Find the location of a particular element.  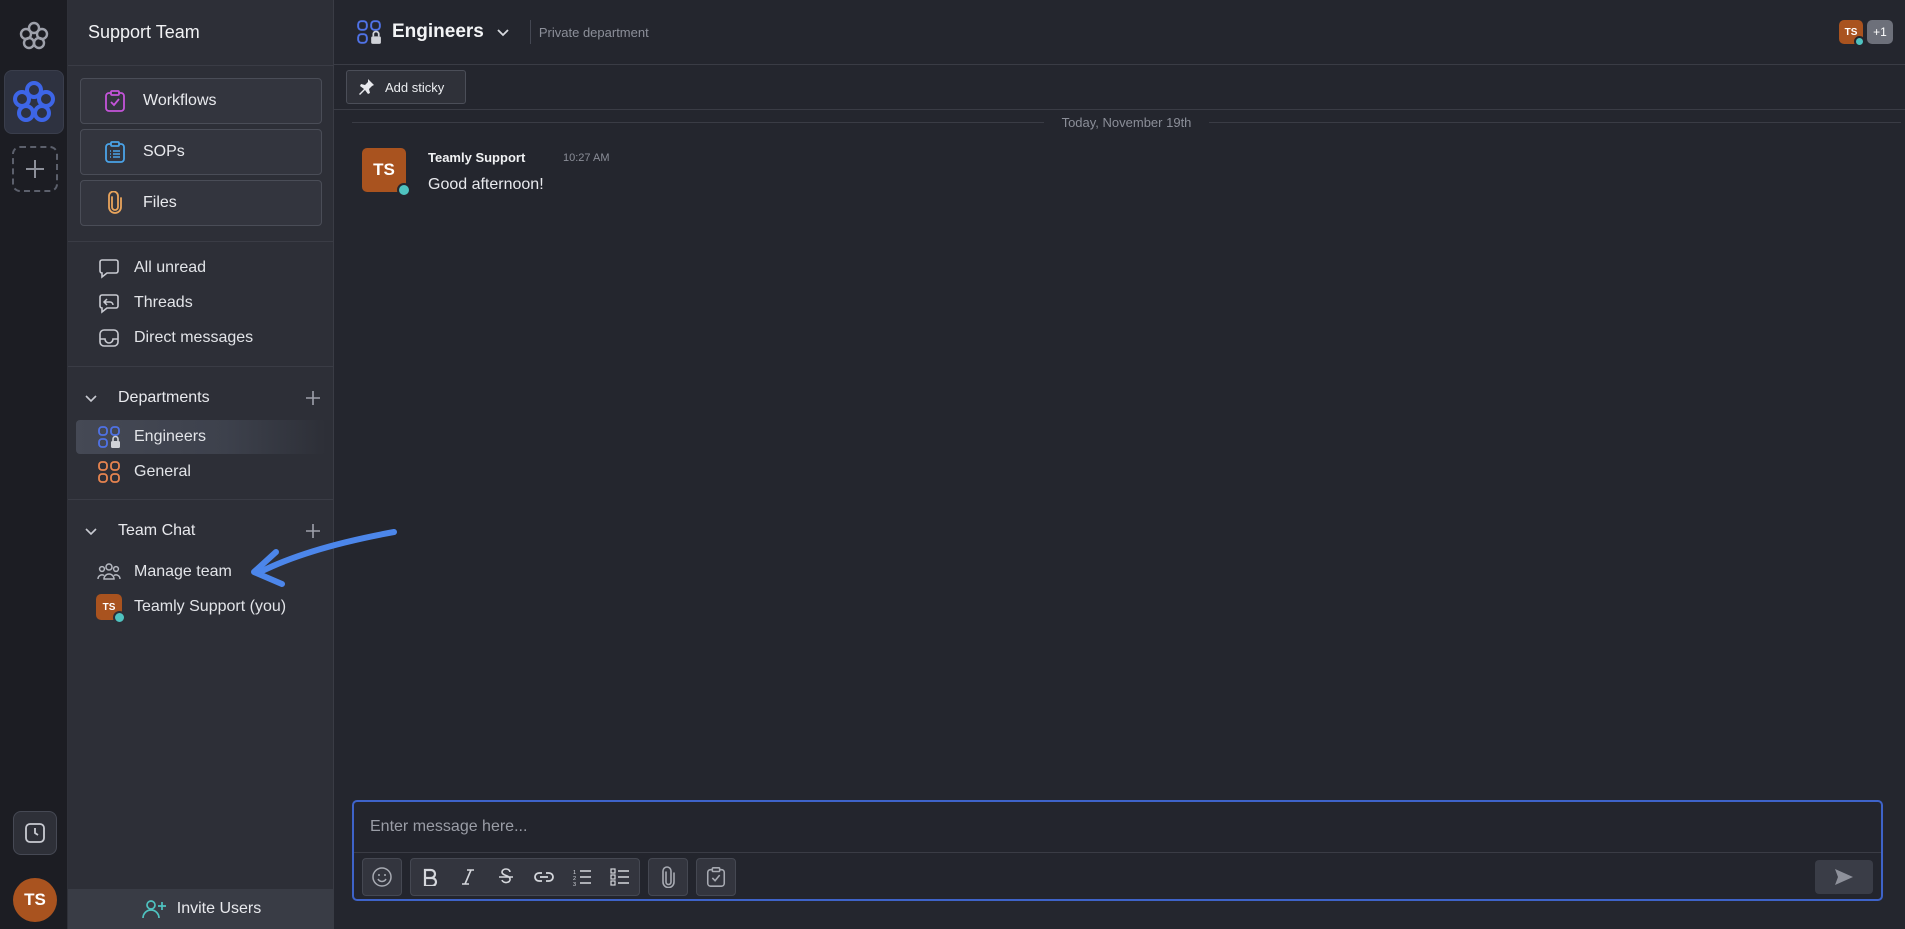

nav-all-unread: All unread is located at coordinates (201, 268).